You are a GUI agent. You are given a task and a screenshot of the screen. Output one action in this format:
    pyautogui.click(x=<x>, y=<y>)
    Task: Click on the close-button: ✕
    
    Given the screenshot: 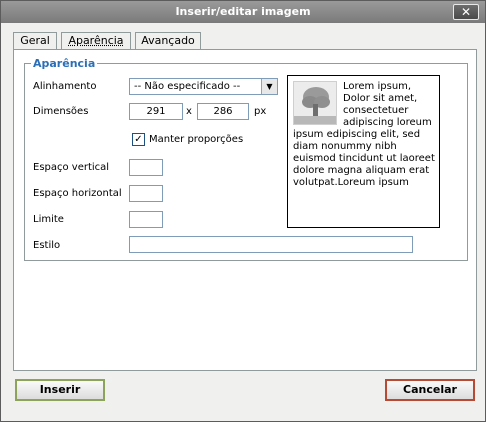 What is the action you would take?
    pyautogui.click(x=466, y=12)
    